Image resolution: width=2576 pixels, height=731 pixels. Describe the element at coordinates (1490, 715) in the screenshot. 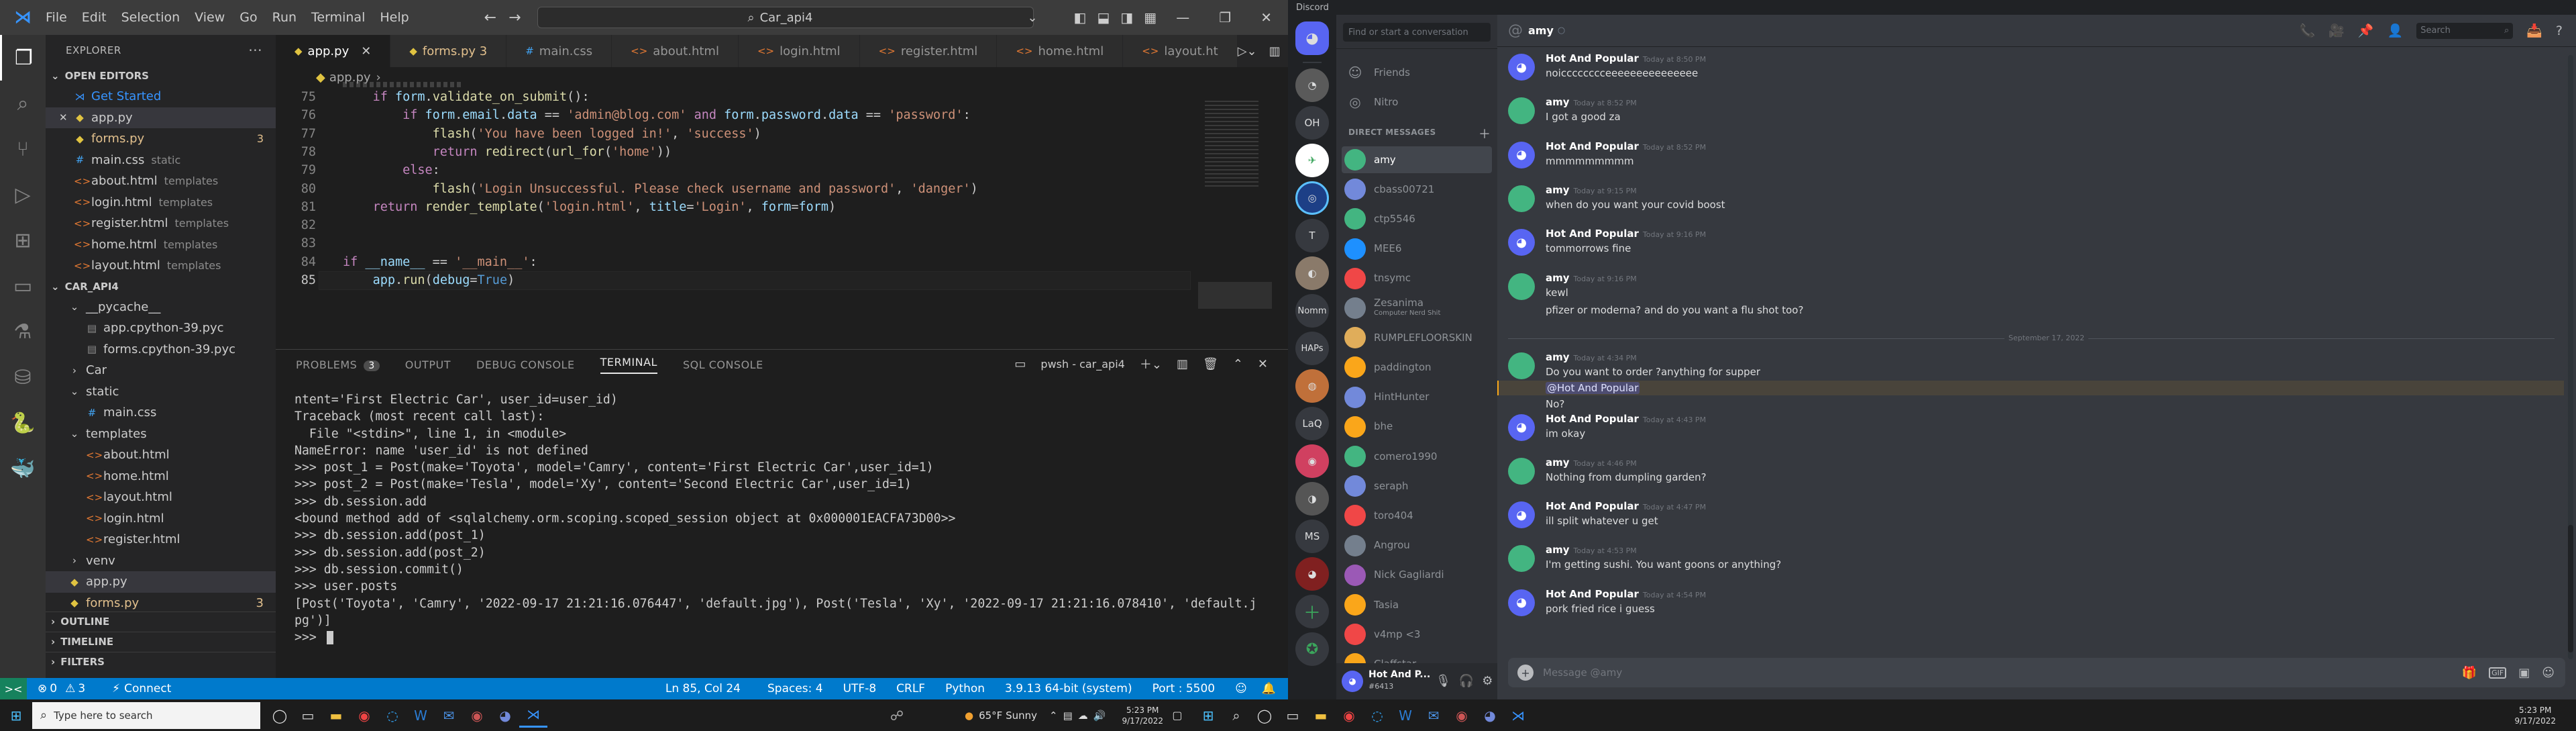

I see `discord-taskbar-icon-2: ◕` at that location.